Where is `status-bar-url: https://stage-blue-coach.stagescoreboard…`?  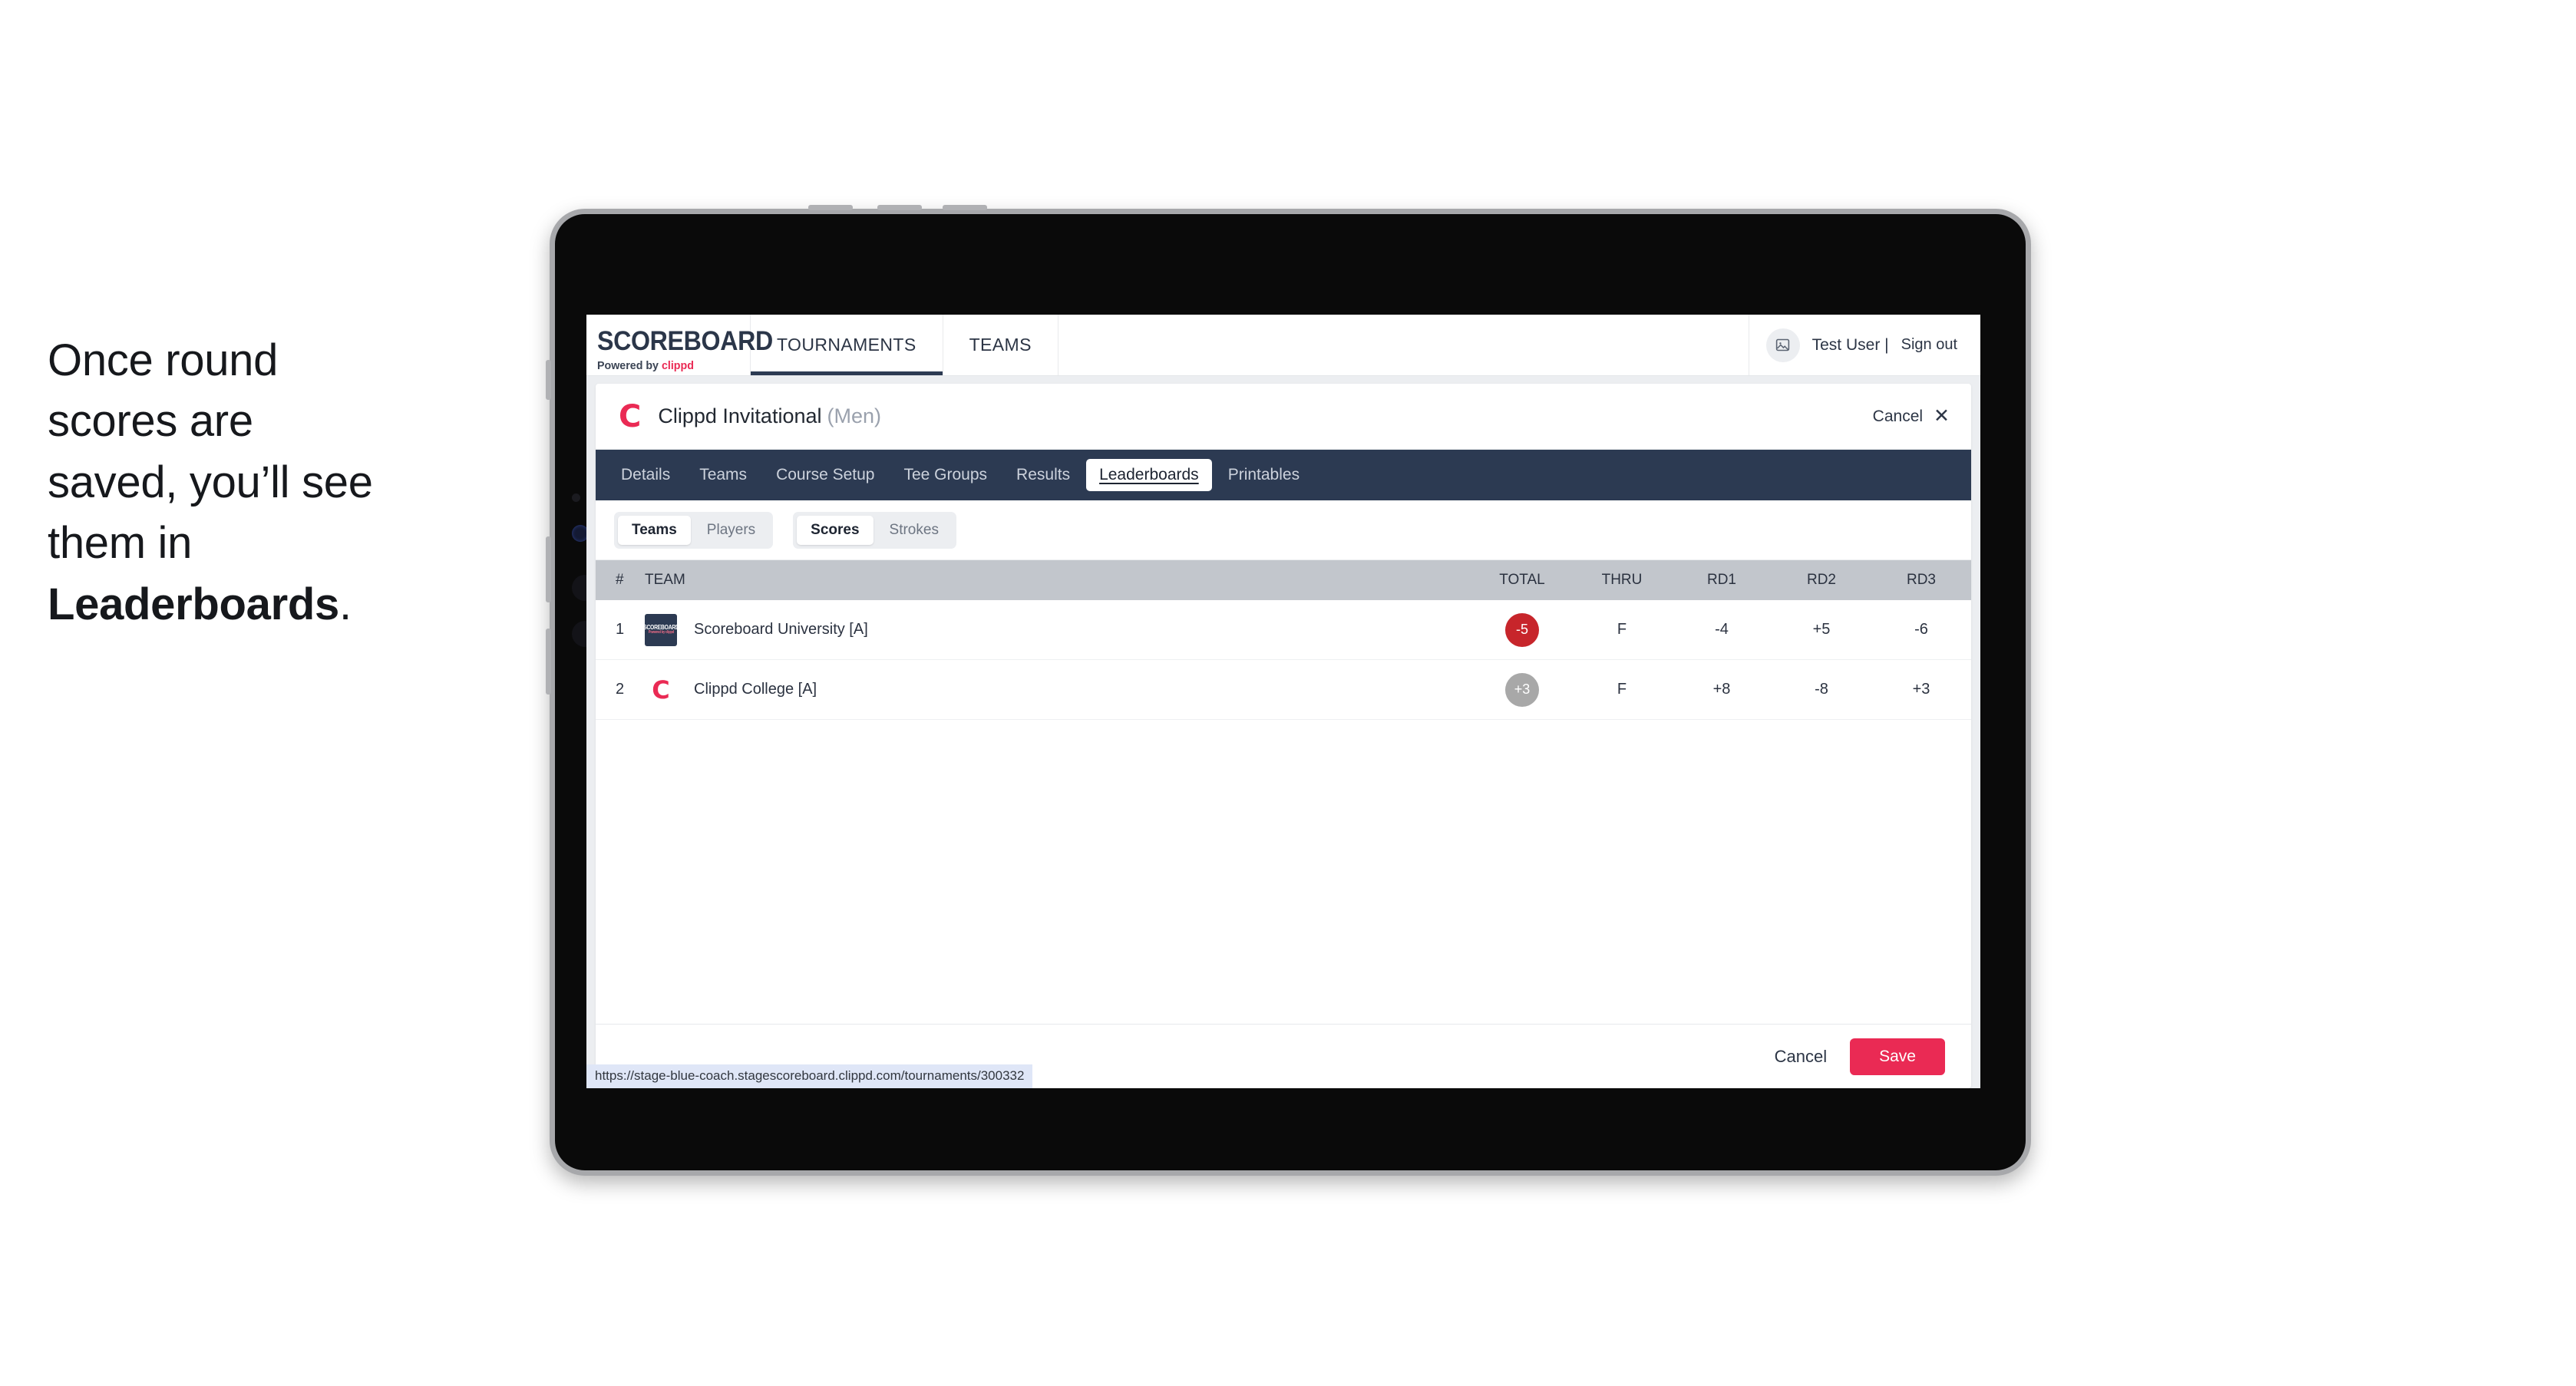
status-bar-url: https://stage-blue-coach.stagescoreboard… is located at coordinates (809, 1076).